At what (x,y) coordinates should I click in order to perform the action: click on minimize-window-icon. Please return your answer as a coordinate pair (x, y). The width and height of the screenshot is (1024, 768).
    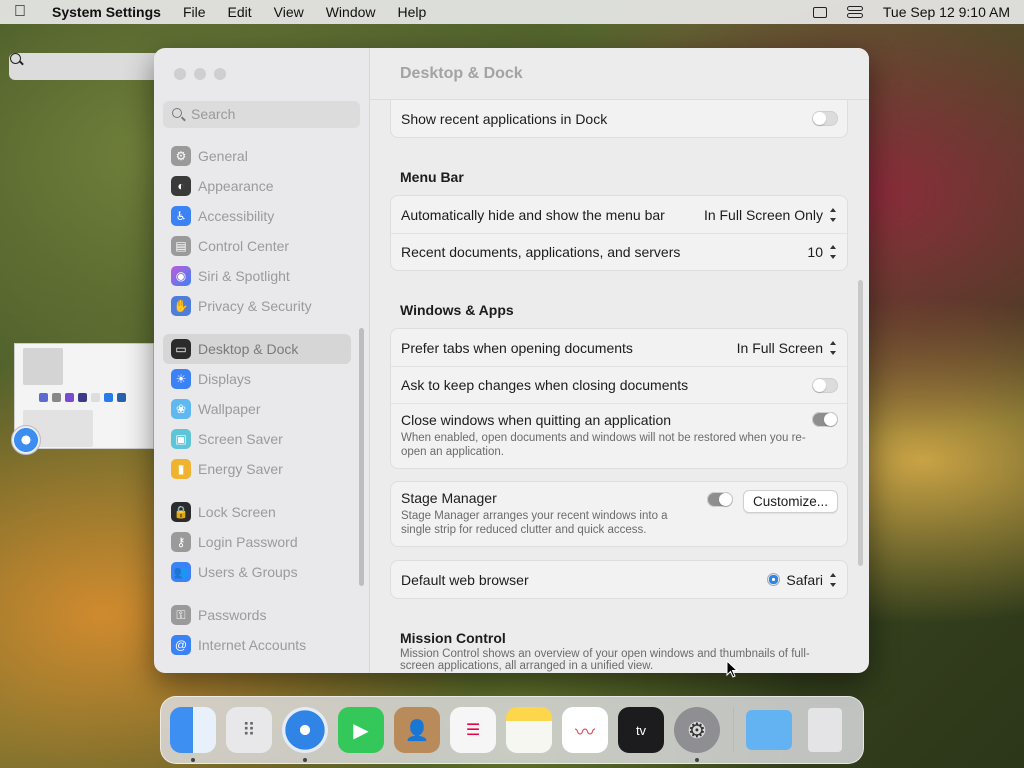
    Looking at the image, I should click on (200, 74).